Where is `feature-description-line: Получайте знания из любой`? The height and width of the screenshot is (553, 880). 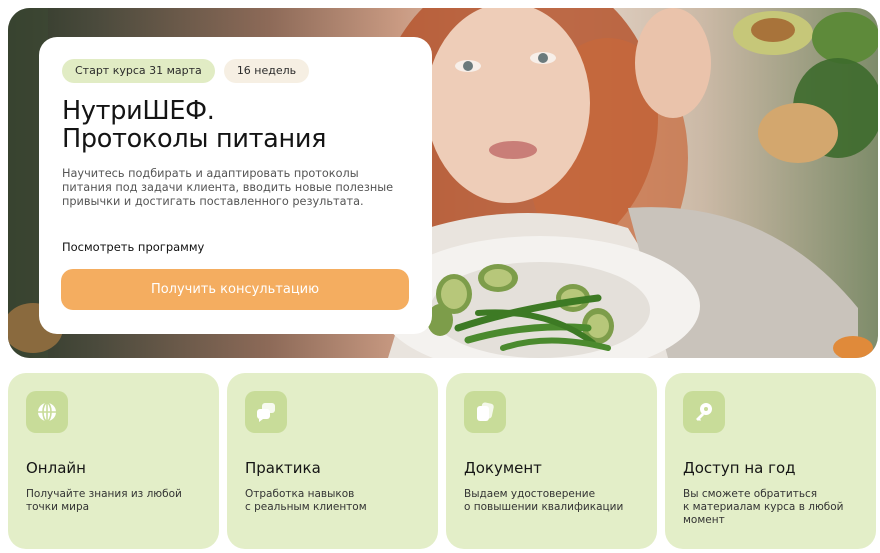
feature-description-line: Получайте знания из любой is located at coordinates (104, 494).